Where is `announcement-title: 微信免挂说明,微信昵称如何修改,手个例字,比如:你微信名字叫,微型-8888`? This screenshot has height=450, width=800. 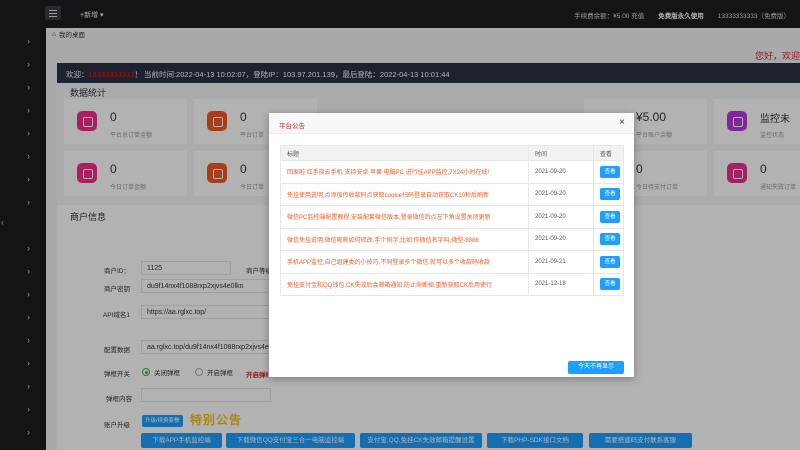
announcement-title: 微信免挂说明,微信昵称如何修改,手个例字,比如:你微信名字叫,微型-8888 is located at coordinates (404, 239).